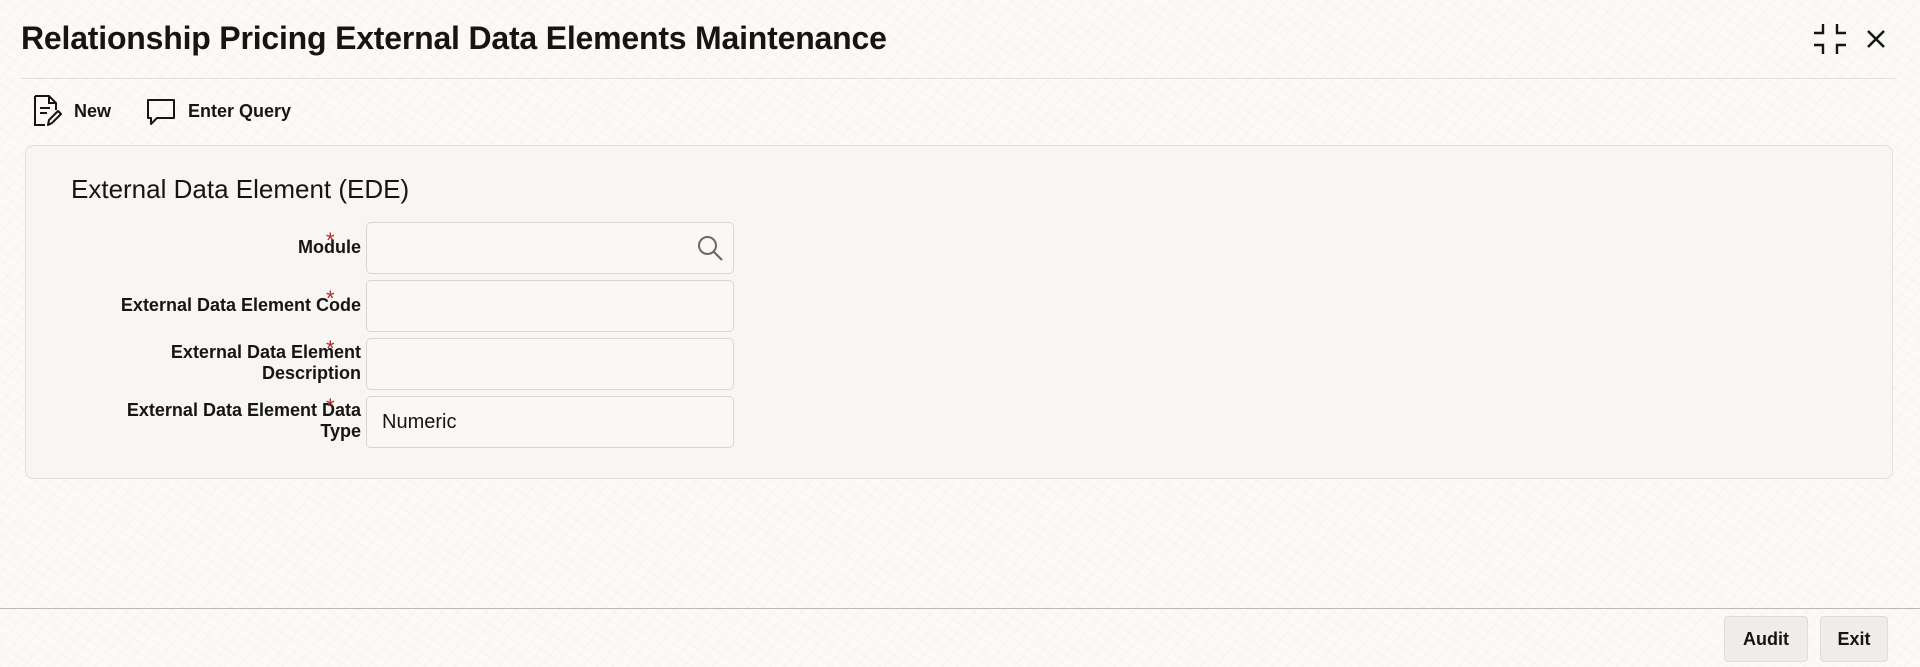  I want to click on module-label: Module, so click(329, 247).